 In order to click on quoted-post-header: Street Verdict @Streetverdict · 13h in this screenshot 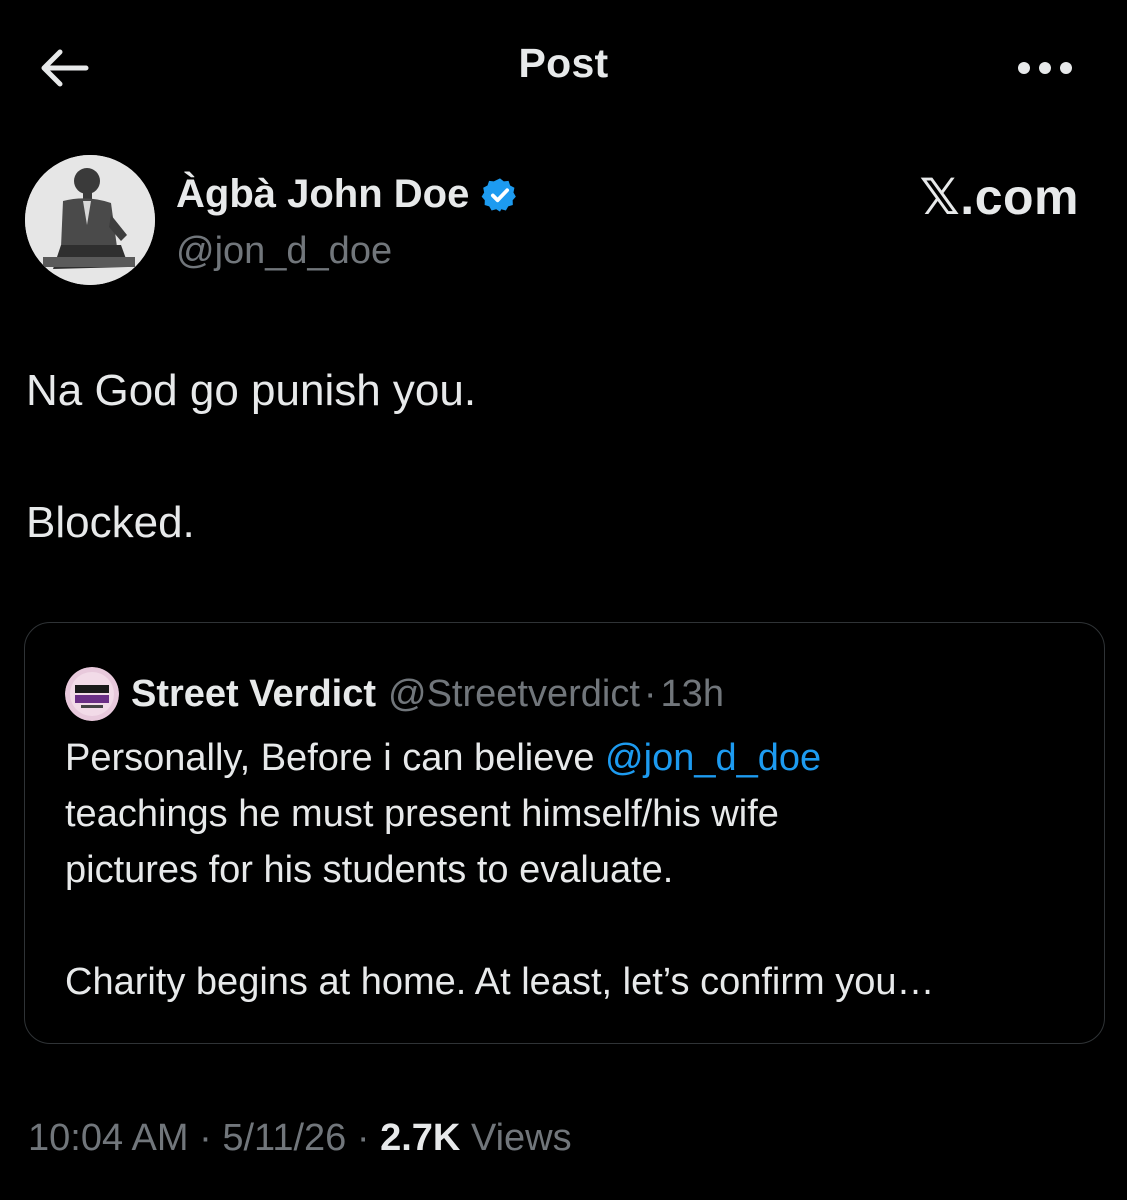, I will do `click(394, 694)`.